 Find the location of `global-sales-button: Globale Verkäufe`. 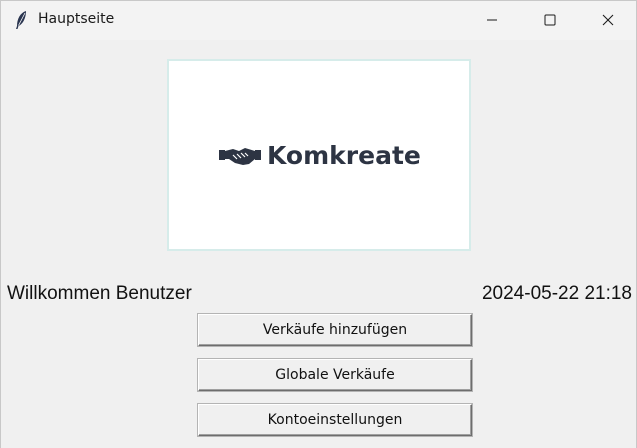

global-sales-button: Globale Verkäufe is located at coordinates (335, 375).